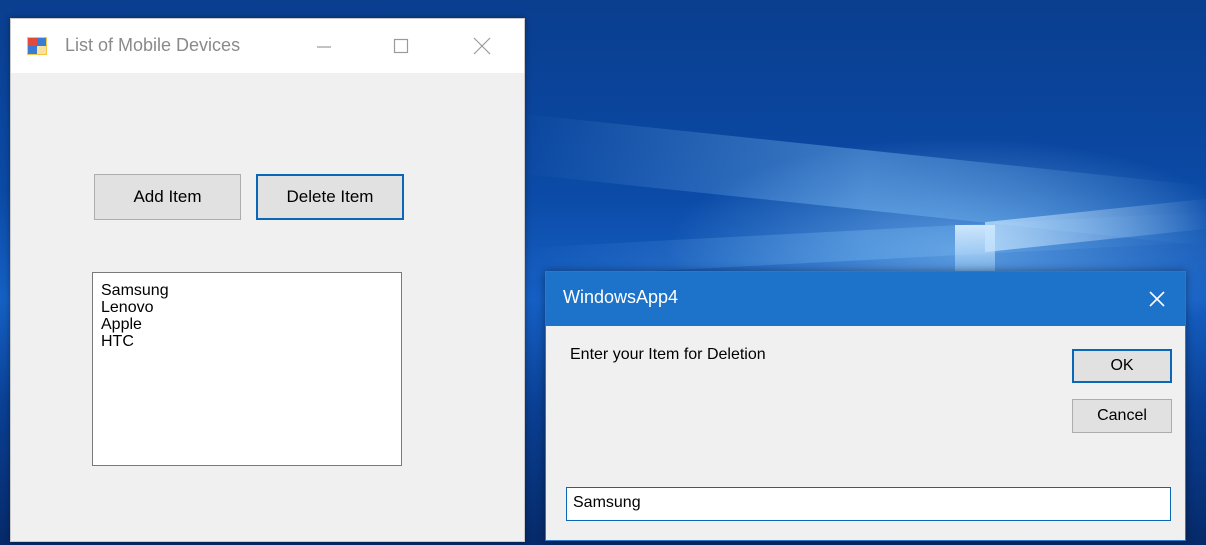 The width and height of the screenshot is (1206, 545). I want to click on ok-button: OK, so click(1122, 366).